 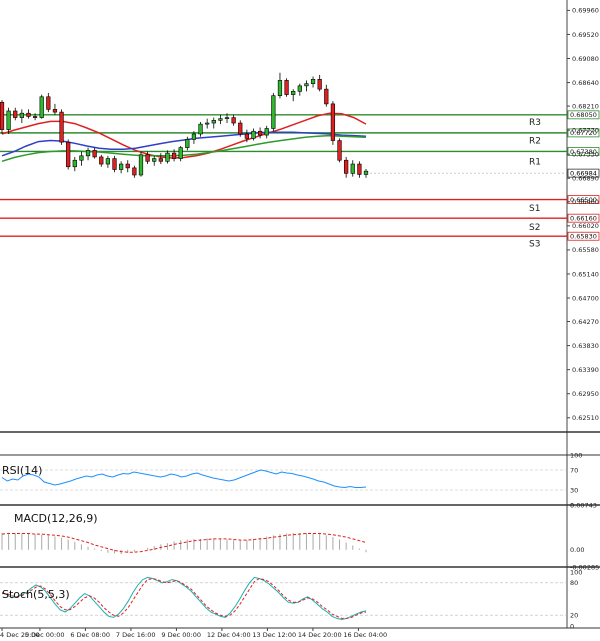 I want to click on price-tick-label: 0.63830, so click(x=585, y=346).